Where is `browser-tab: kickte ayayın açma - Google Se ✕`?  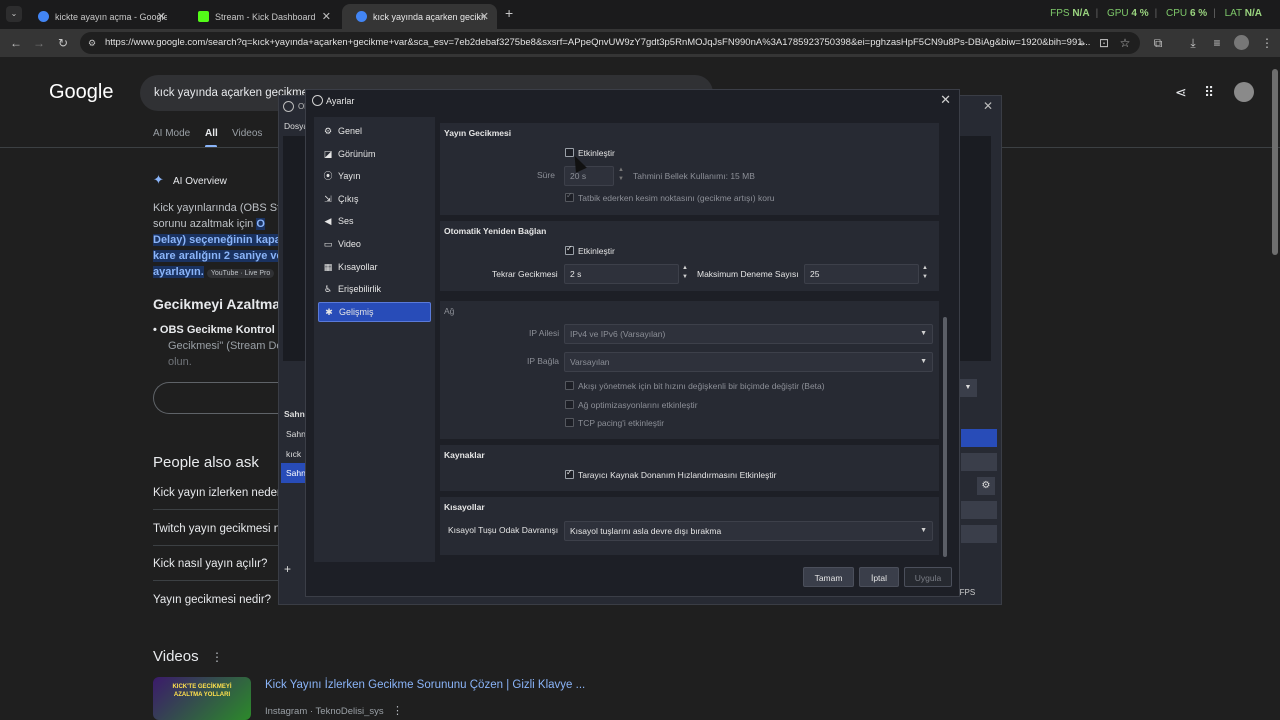 browser-tab: kickte ayayın açma - Google Se ✕ is located at coordinates (99, 16).